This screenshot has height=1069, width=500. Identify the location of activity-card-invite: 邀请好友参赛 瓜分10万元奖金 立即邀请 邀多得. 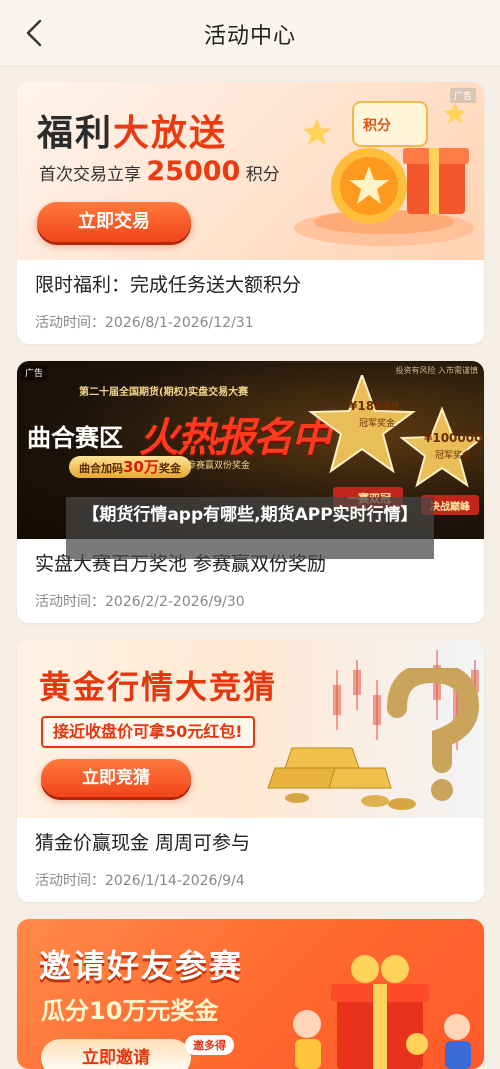
(250, 994).